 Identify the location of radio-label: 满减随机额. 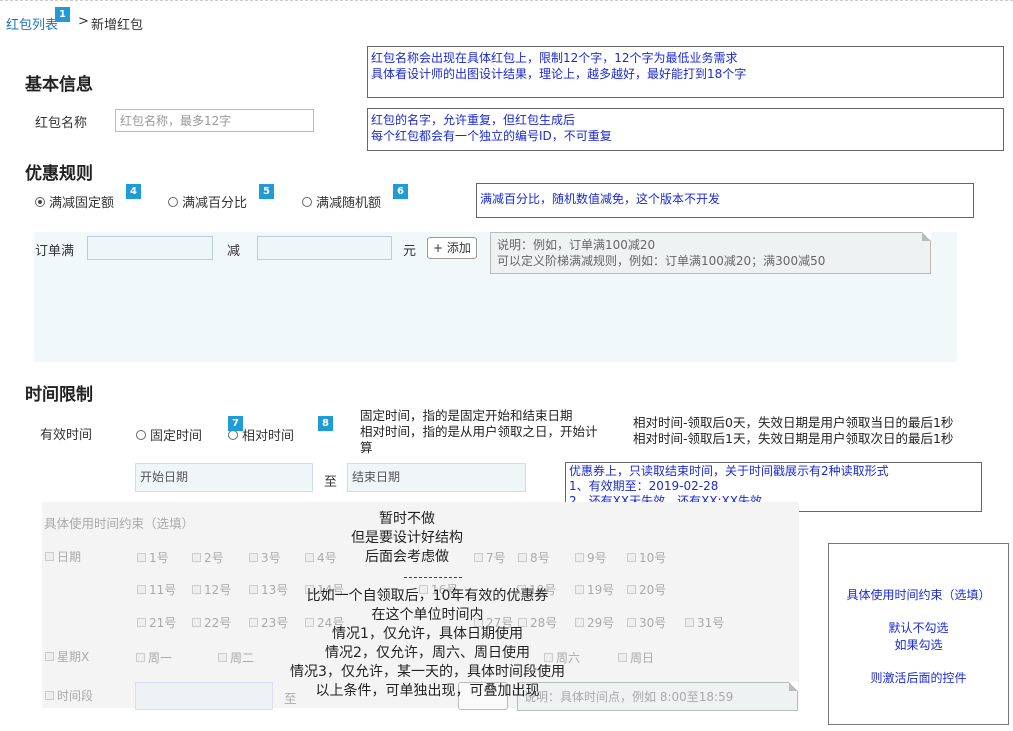
(349, 203).